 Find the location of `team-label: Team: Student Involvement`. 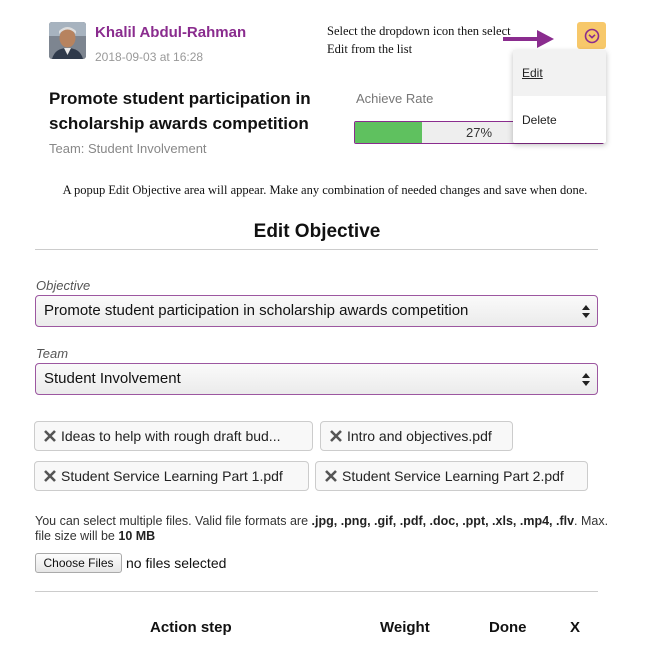

team-label: Team: Student Involvement is located at coordinates (128, 148).